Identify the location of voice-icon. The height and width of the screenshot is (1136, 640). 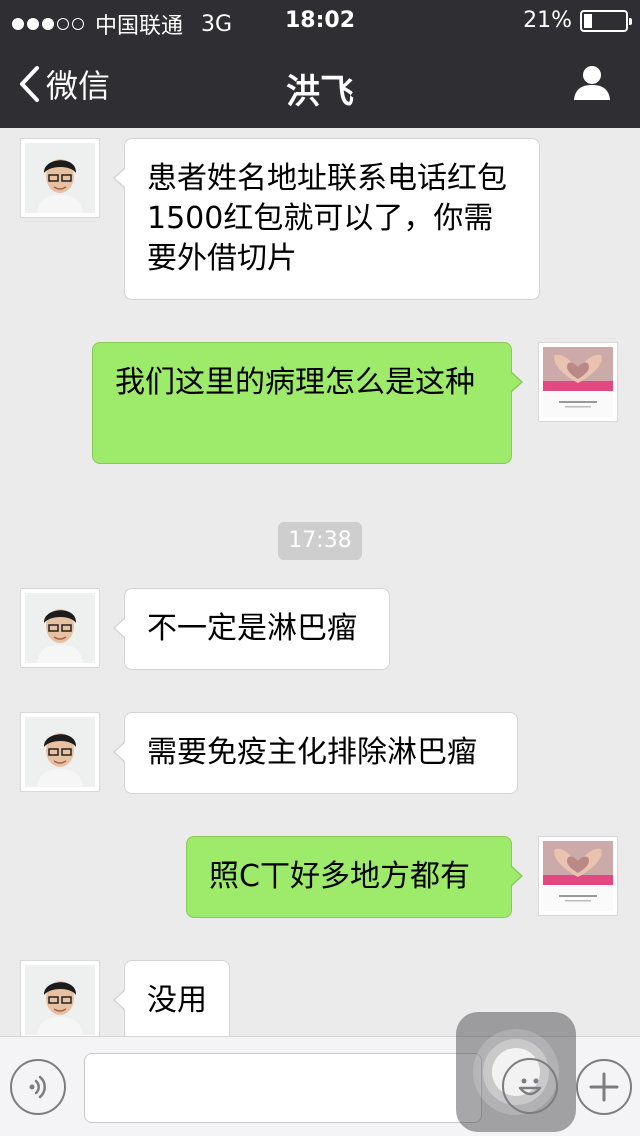
(37, 1087).